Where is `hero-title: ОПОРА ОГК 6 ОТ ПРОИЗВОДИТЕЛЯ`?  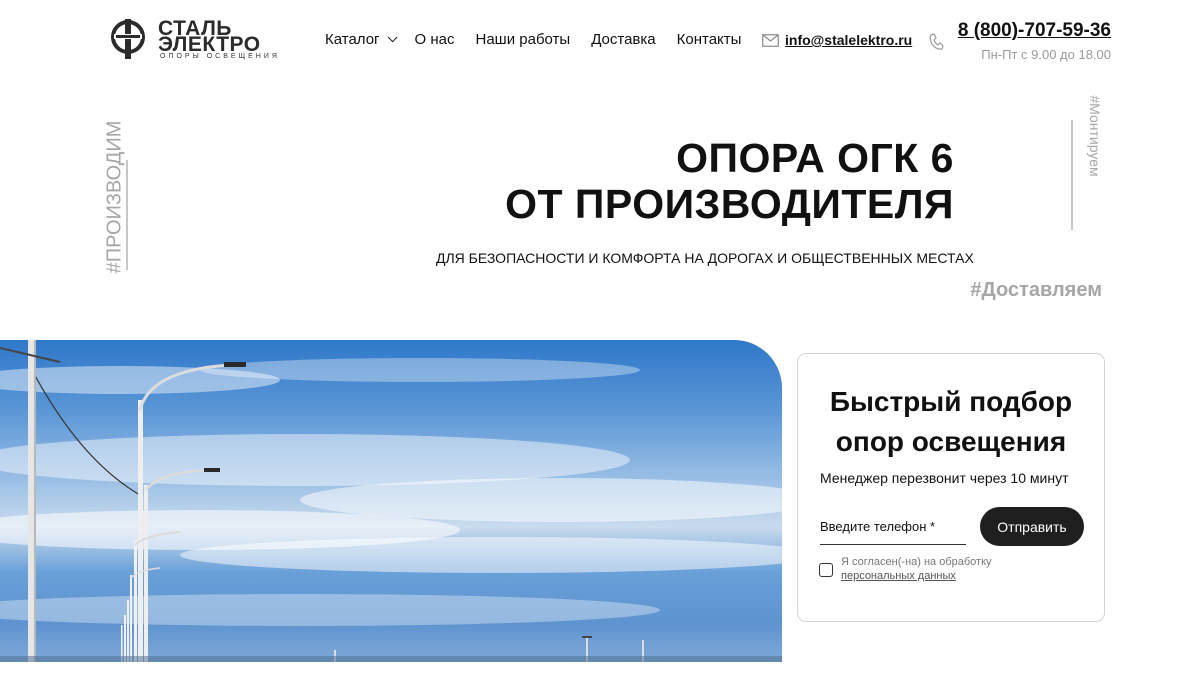 hero-title: ОПОРА ОГК 6 ОТ ПРОИЗВОДИТЕЛЯ is located at coordinates (729, 181).